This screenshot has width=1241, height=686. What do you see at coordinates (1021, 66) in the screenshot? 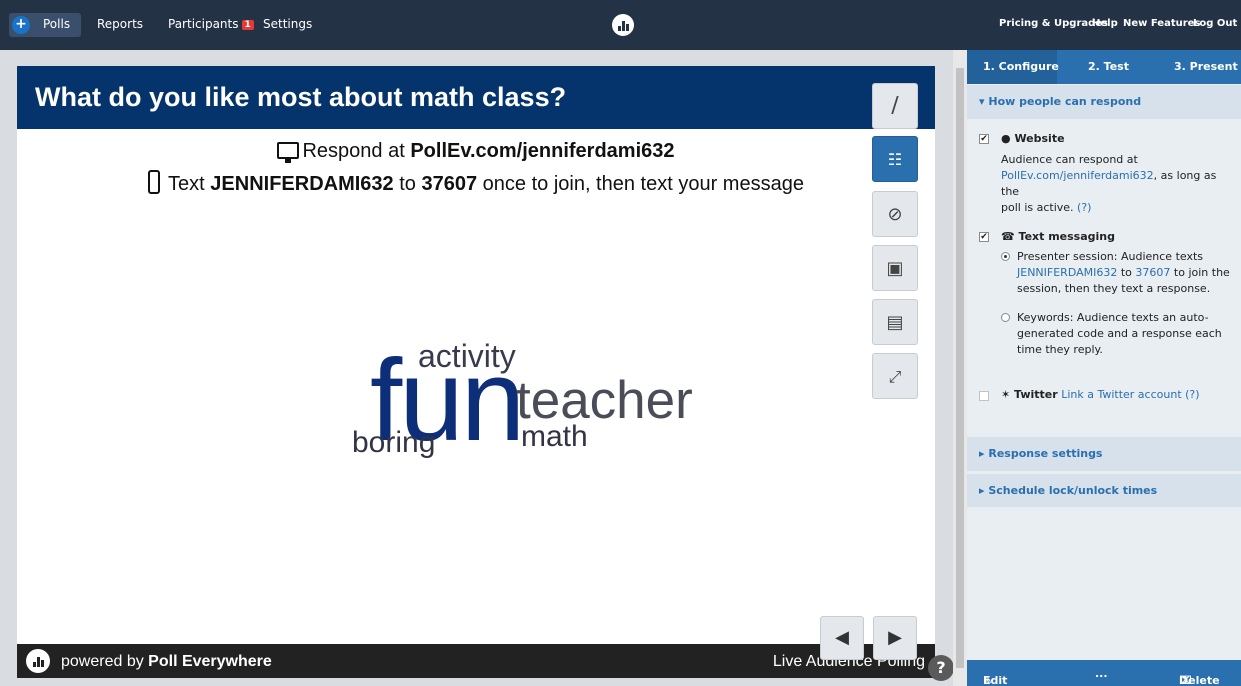
I see `step-configure: 1. Configure` at bounding box center [1021, 66].